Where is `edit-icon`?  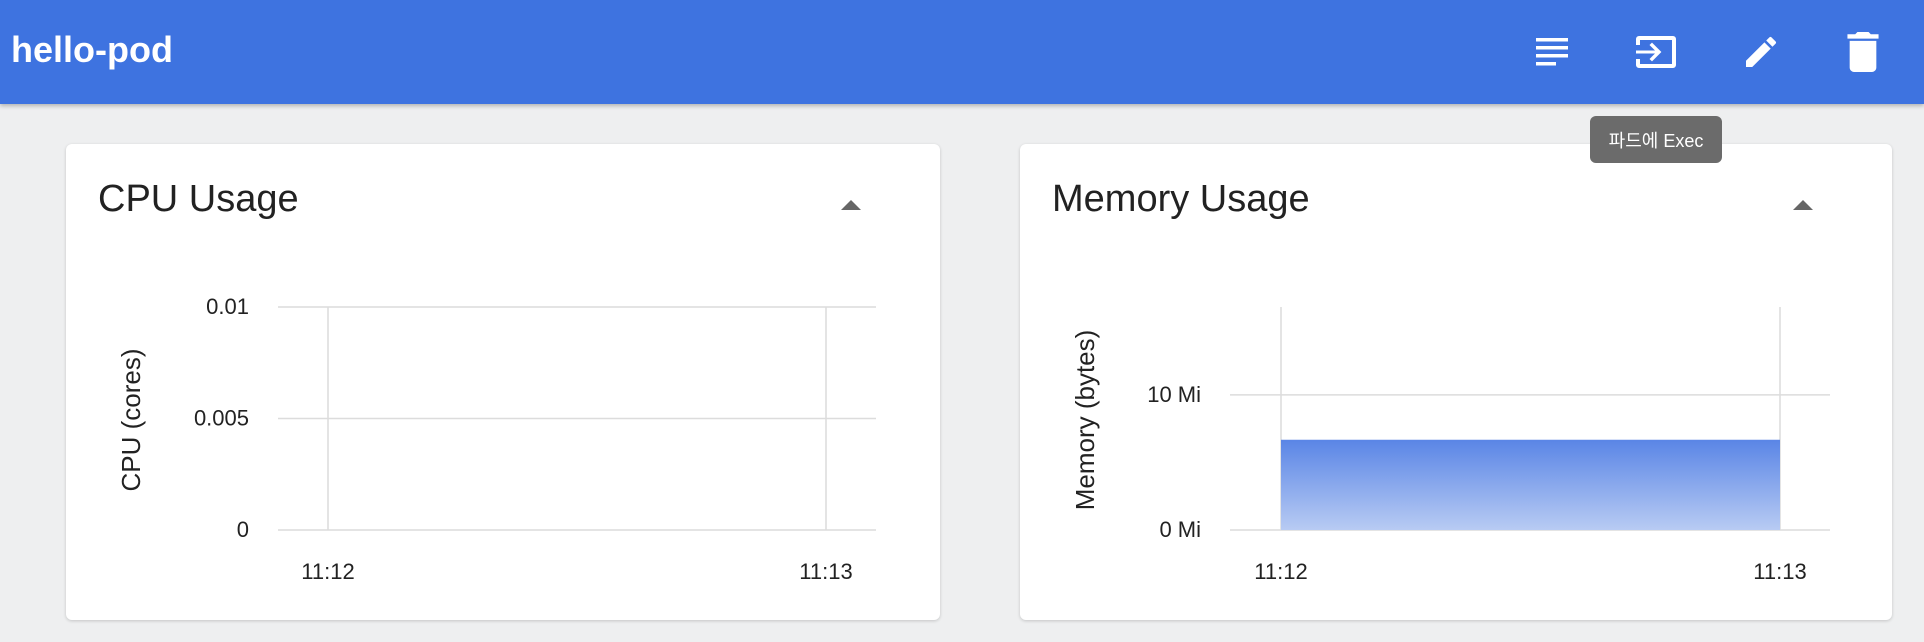 edit-icon is located at coordinates (1761, 51).